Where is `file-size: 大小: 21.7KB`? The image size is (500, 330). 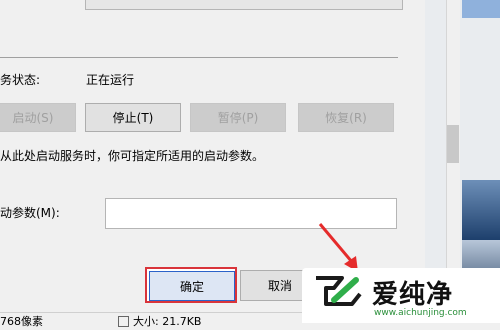 file-size: 大小: 21.7KB is located at coordinates (167, 321).